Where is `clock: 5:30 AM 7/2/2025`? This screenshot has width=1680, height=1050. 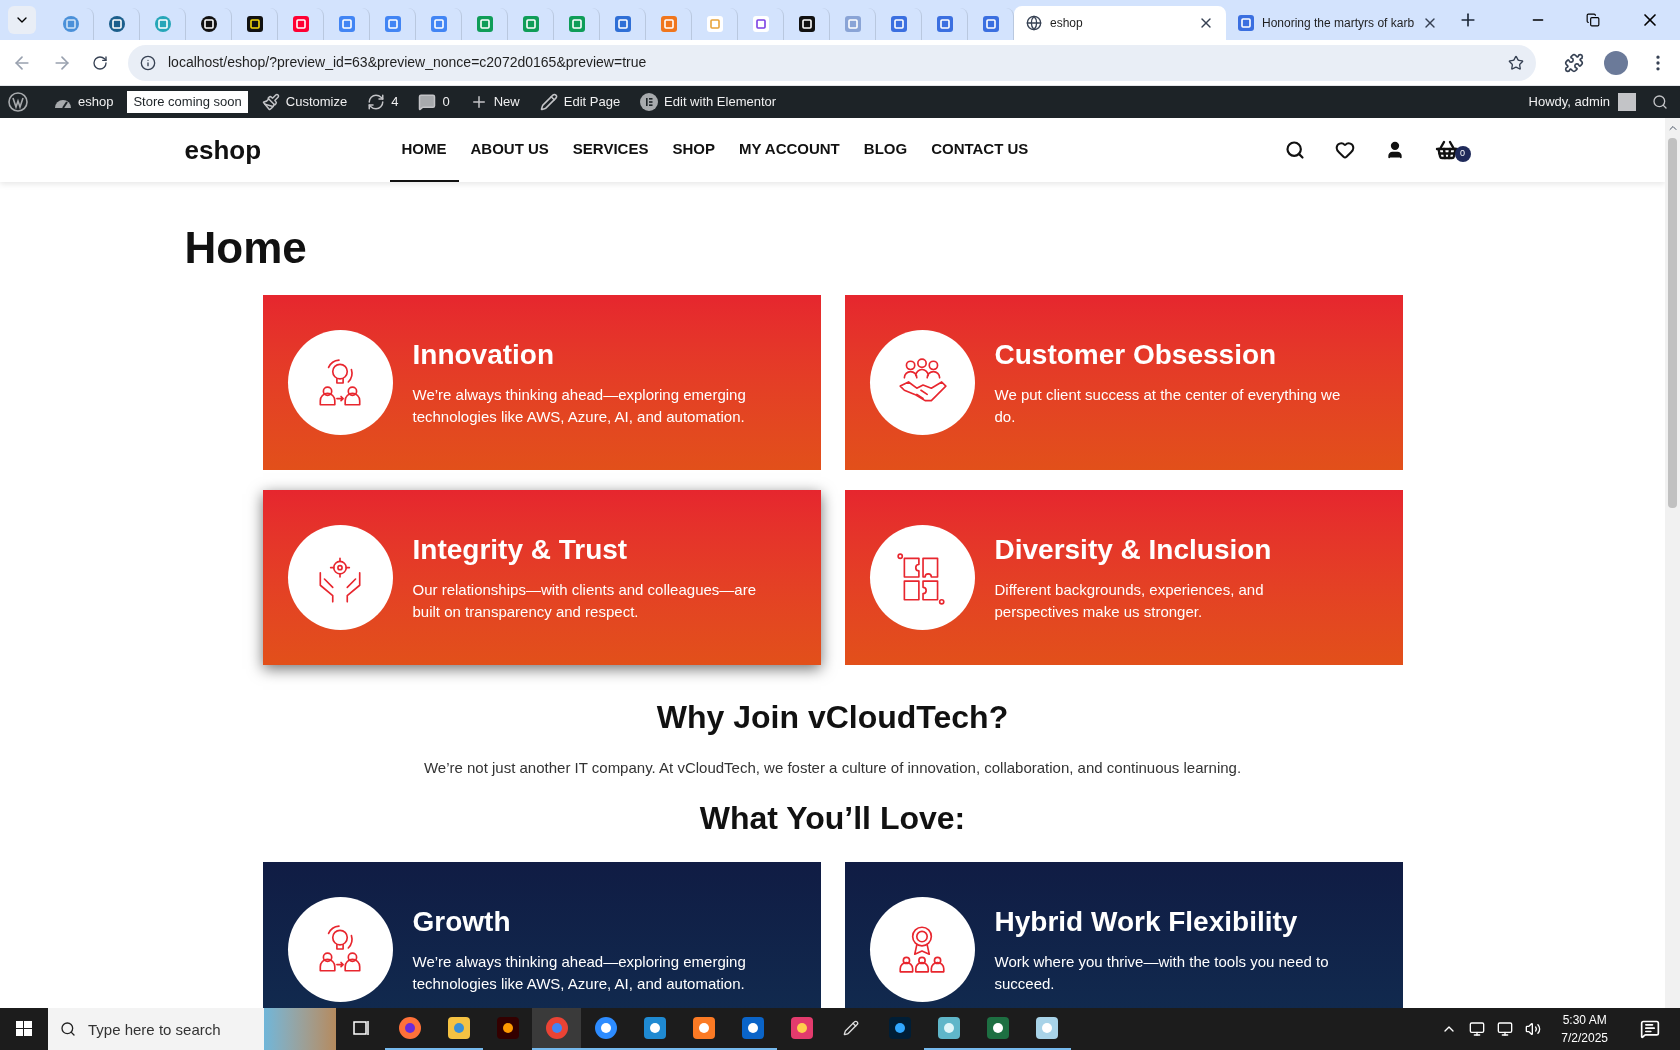
clock: 5:30 AM 7/2/2025 is located at coordinates (1584, 1029).